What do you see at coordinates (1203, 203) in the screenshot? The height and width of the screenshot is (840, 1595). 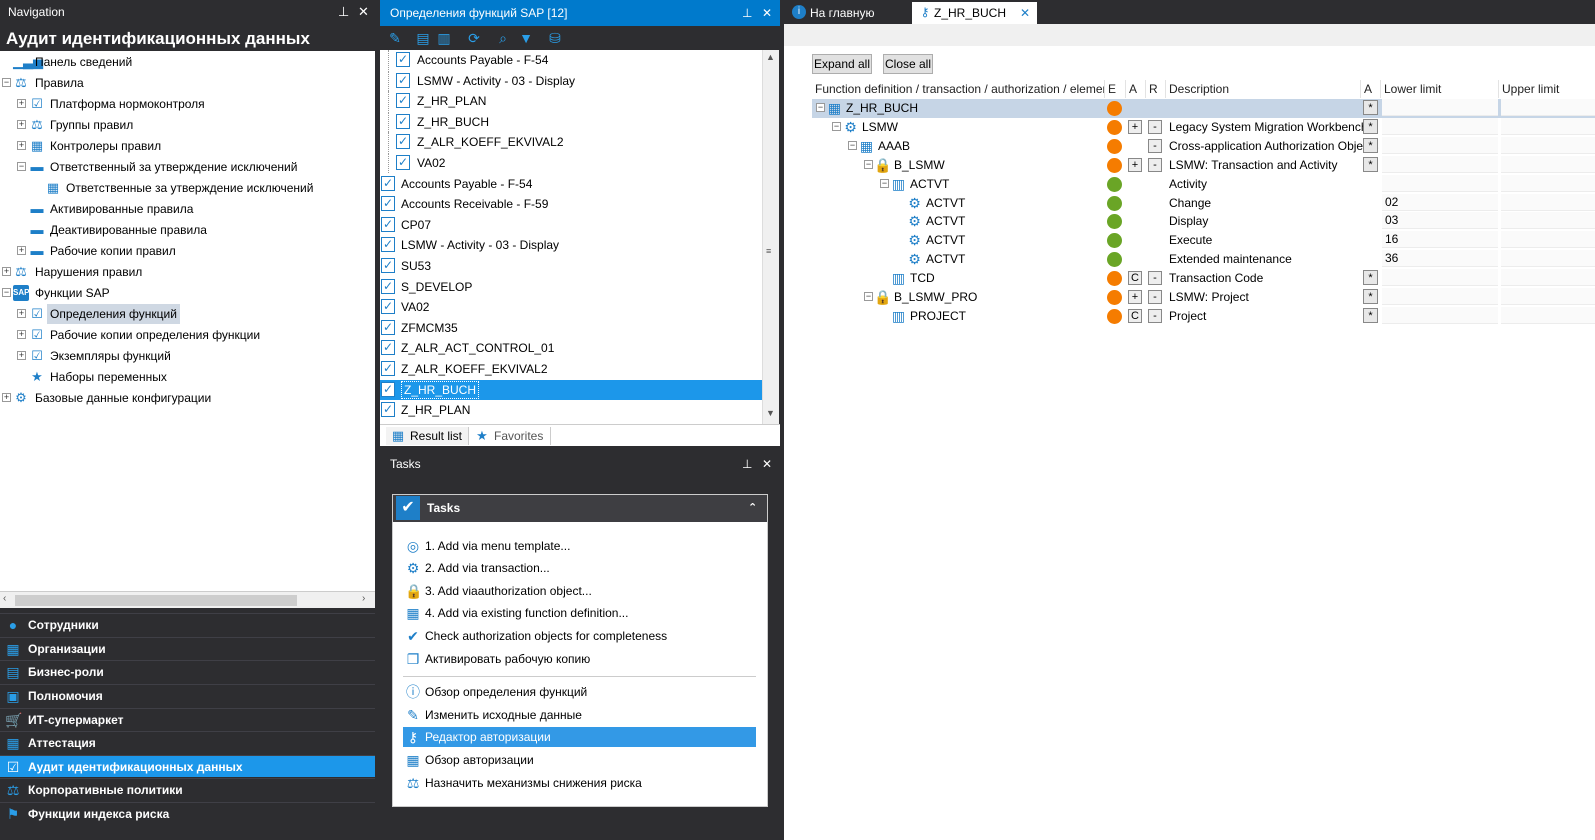 I see `authorization-tree-row: ⚙ ACTVT Change 02` at bounding box center [1203, 203].